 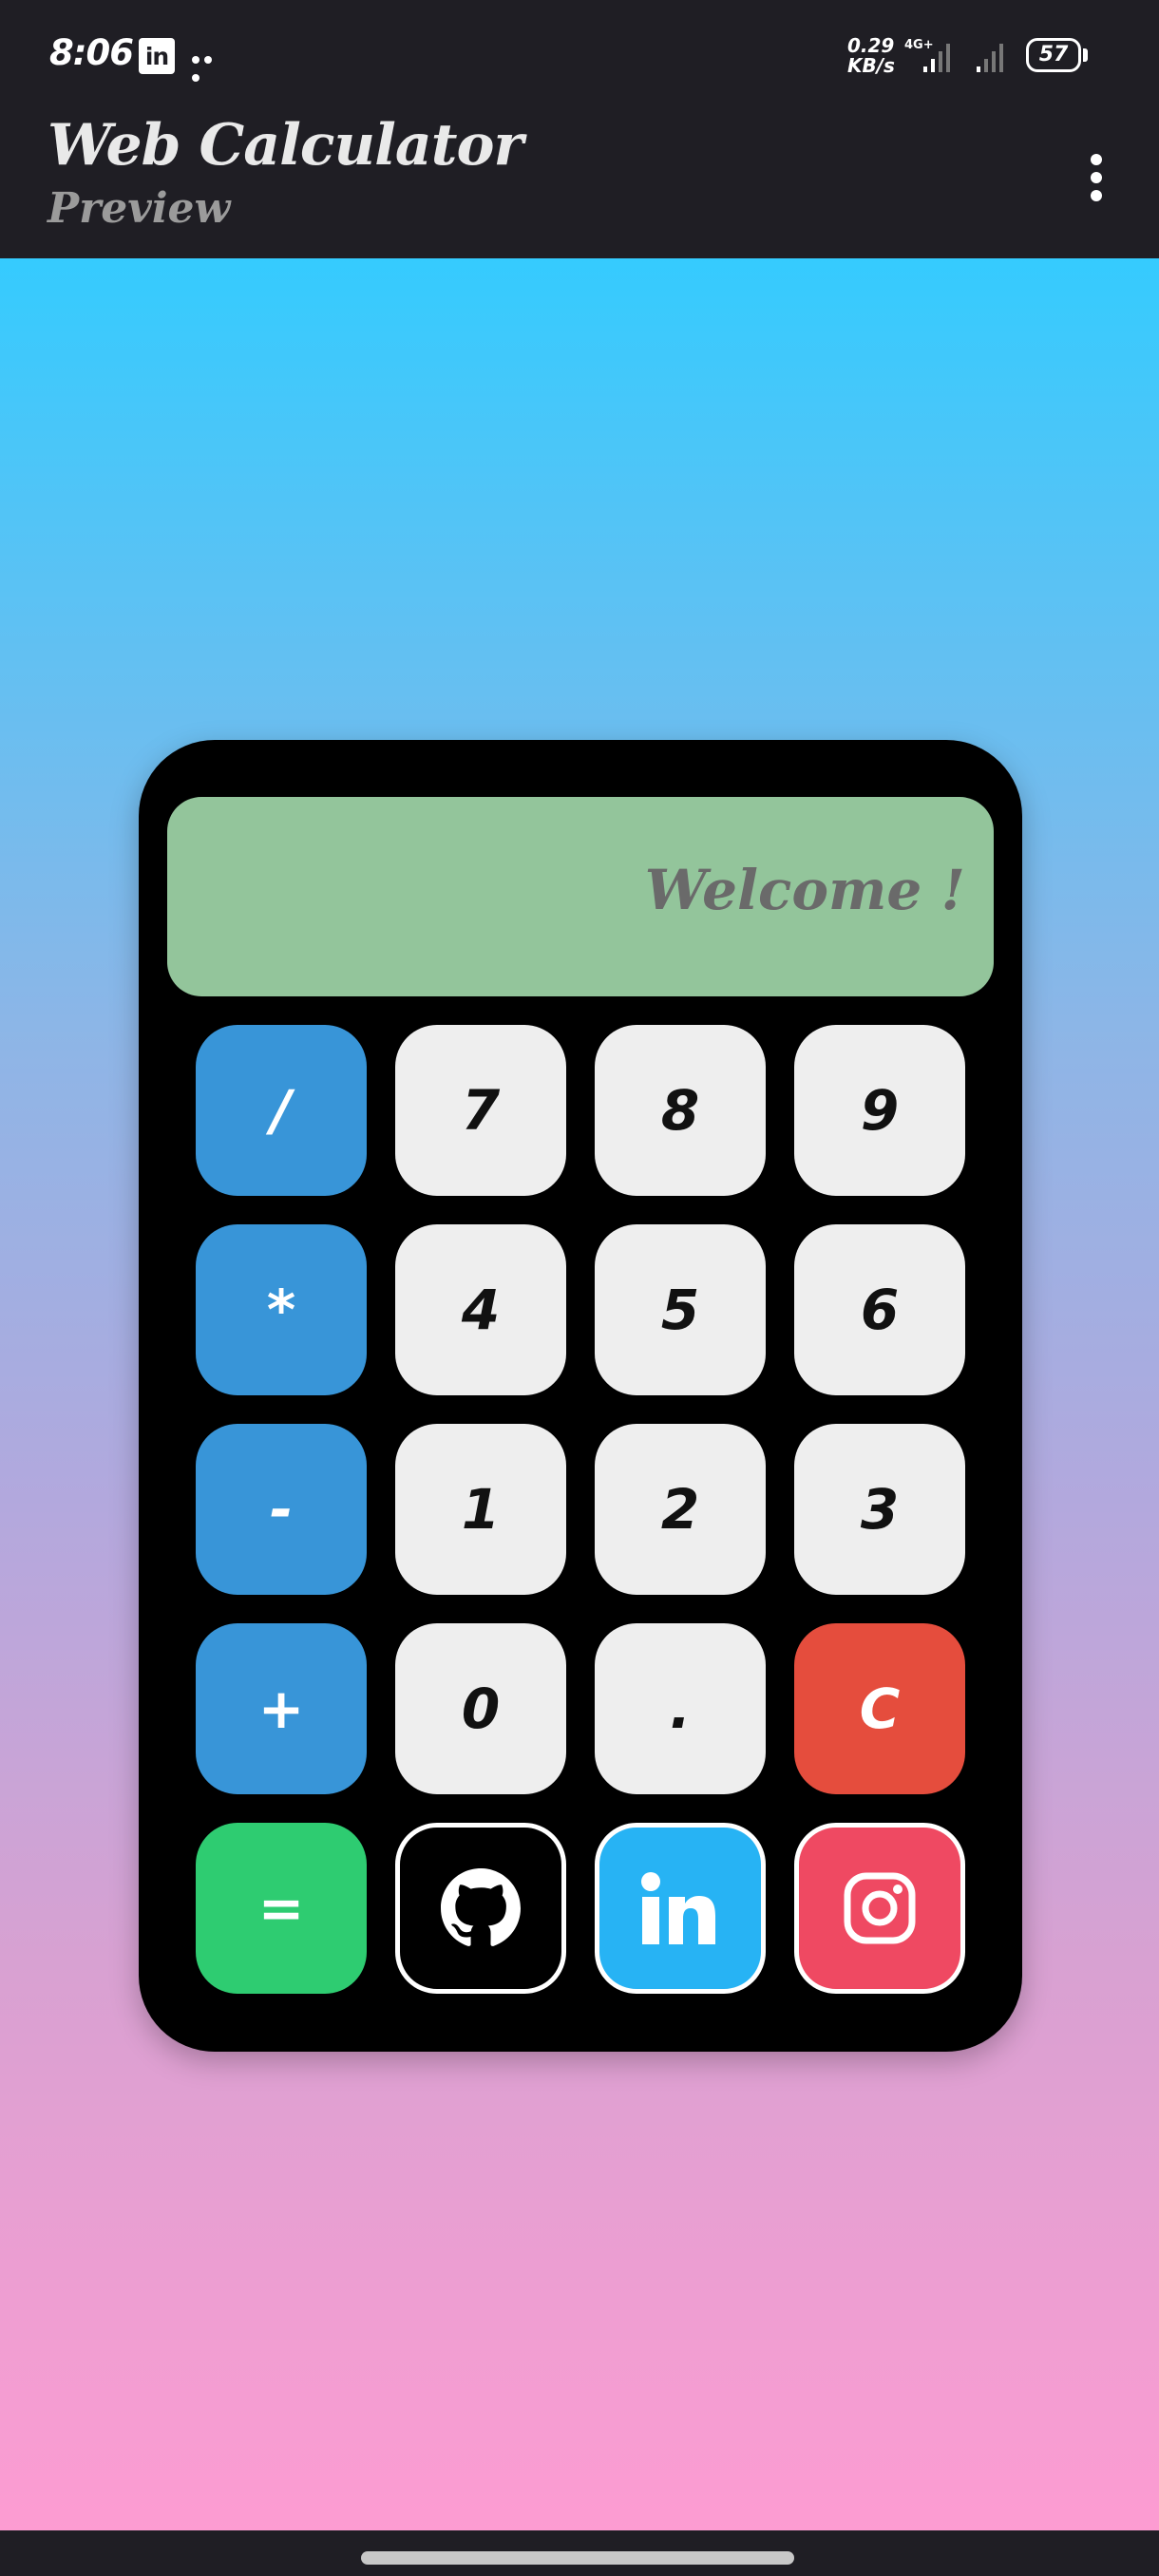 I want to click on linkedin-icon, so click(x=678, y=1908).